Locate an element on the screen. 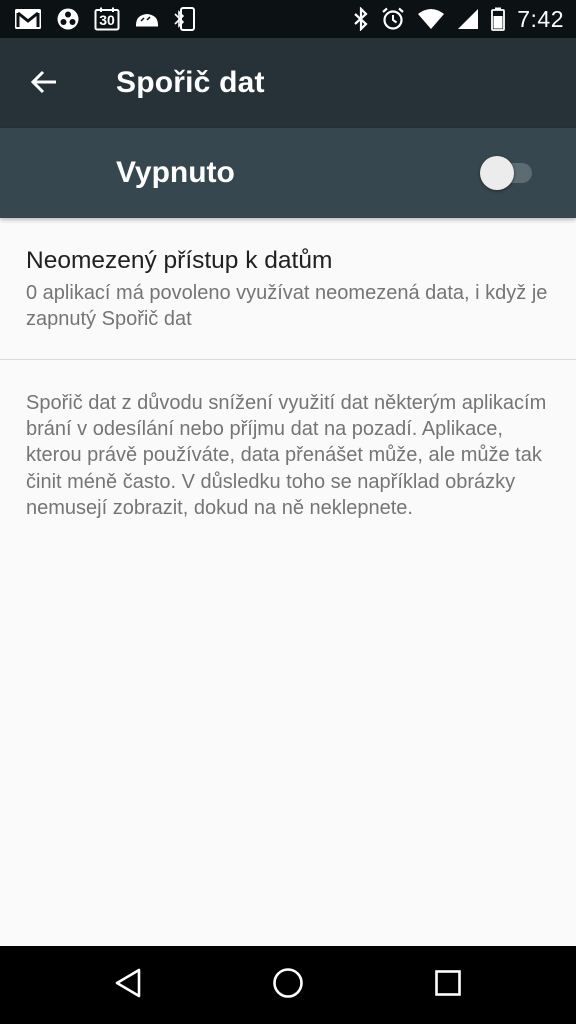  calendar-day-label: 30 is located at coordinates (107, 20).